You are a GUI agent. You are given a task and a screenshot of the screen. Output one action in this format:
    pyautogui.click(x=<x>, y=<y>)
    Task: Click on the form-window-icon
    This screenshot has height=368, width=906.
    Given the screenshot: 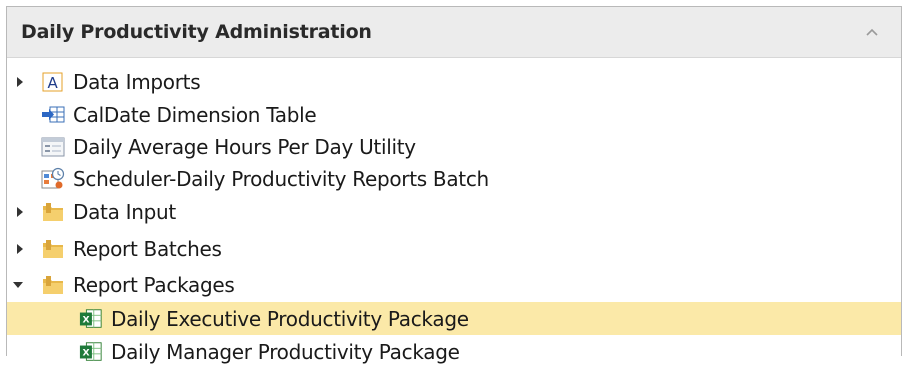 What is the action you would take?
    pyautogui.click(x=53, y=147)
    